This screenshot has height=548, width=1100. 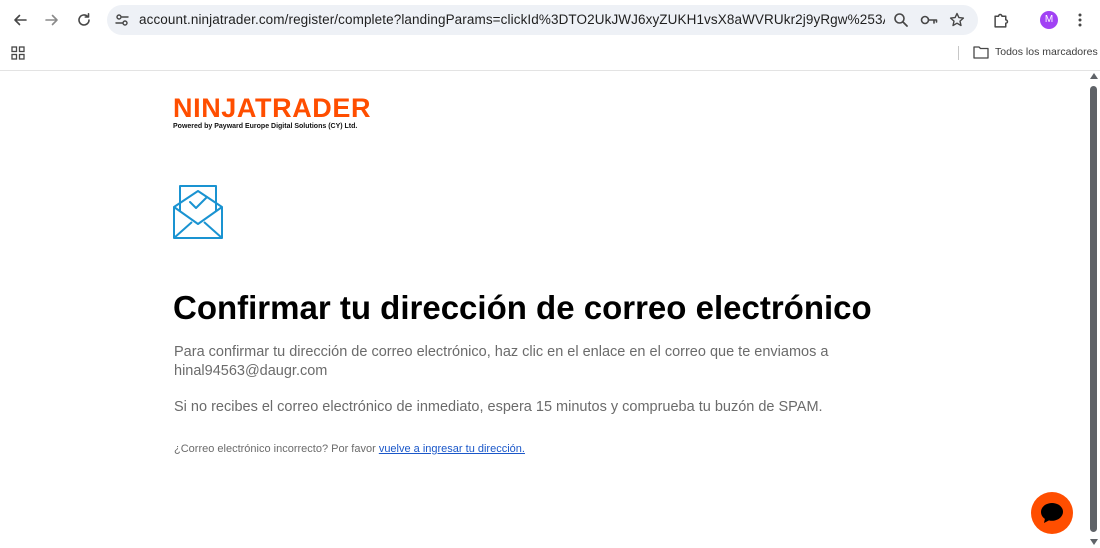 What do you see at coordinates (272, 108) in the screenshot?
I see `ninjatrader-logo: NINJATRADER` at bounding box center [272, 108].